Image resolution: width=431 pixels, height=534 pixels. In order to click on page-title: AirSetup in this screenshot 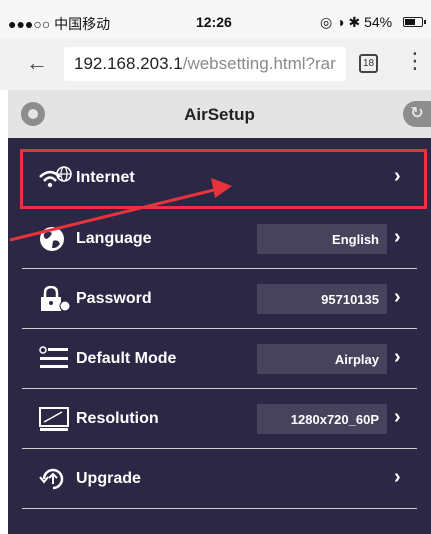, I will do `click(219, 114)`.